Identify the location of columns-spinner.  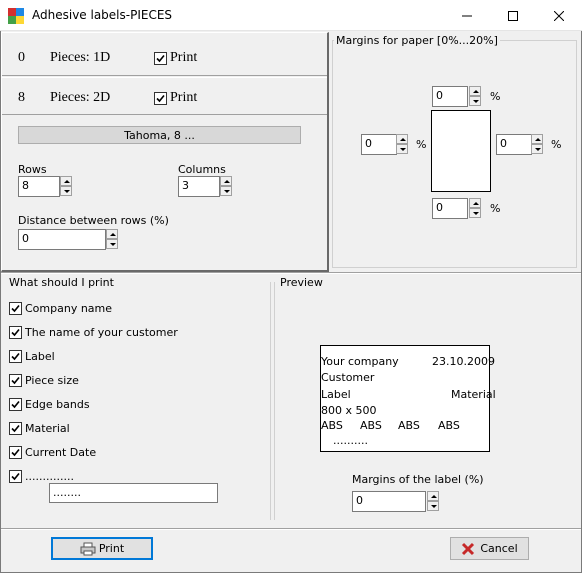
(226, 186).